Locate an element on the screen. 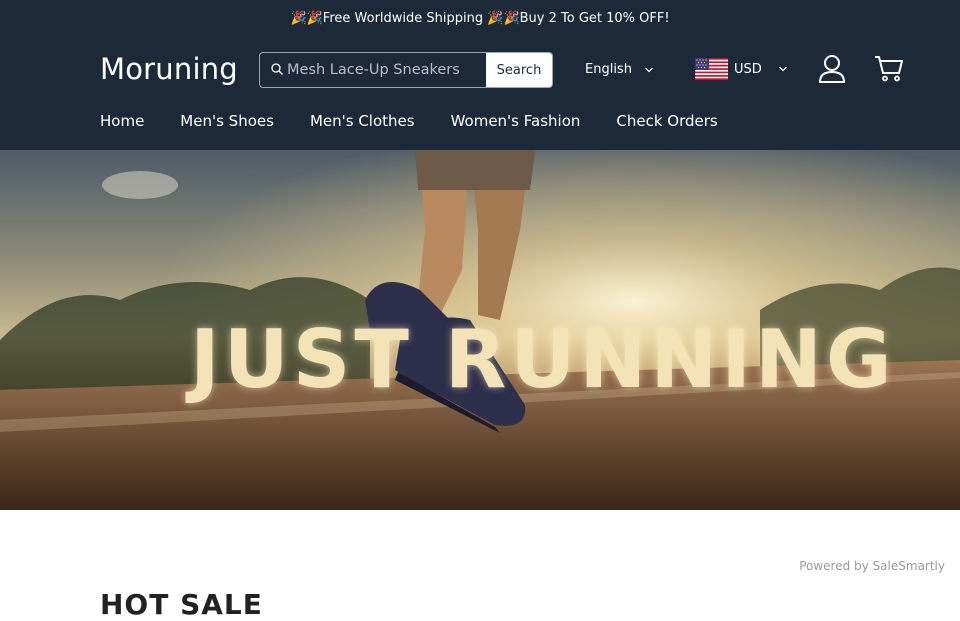  us-flag-icon is located at coordinates (711, 69).